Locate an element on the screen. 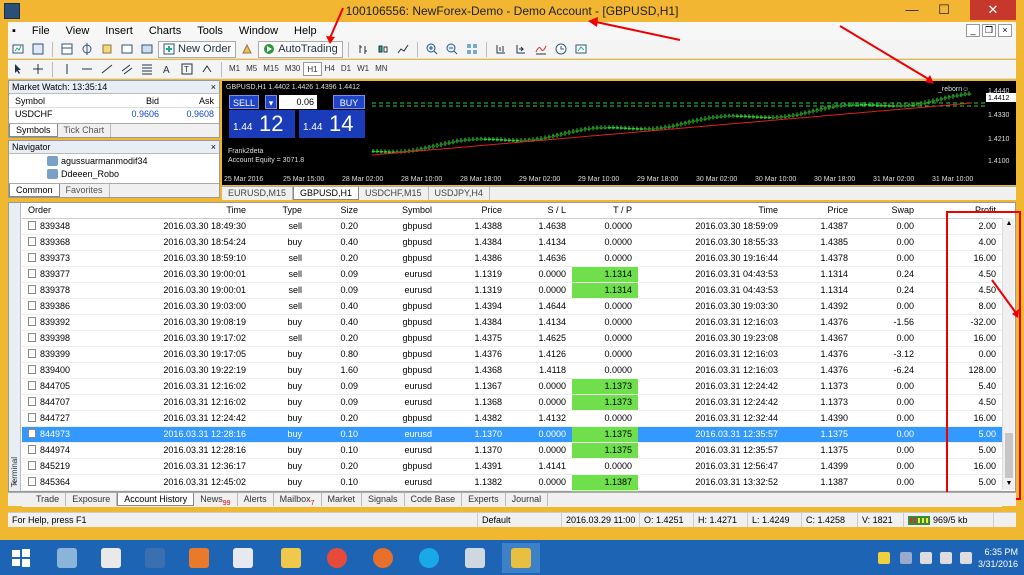  tray-arrow-icon is located at coordinates (906, 558).